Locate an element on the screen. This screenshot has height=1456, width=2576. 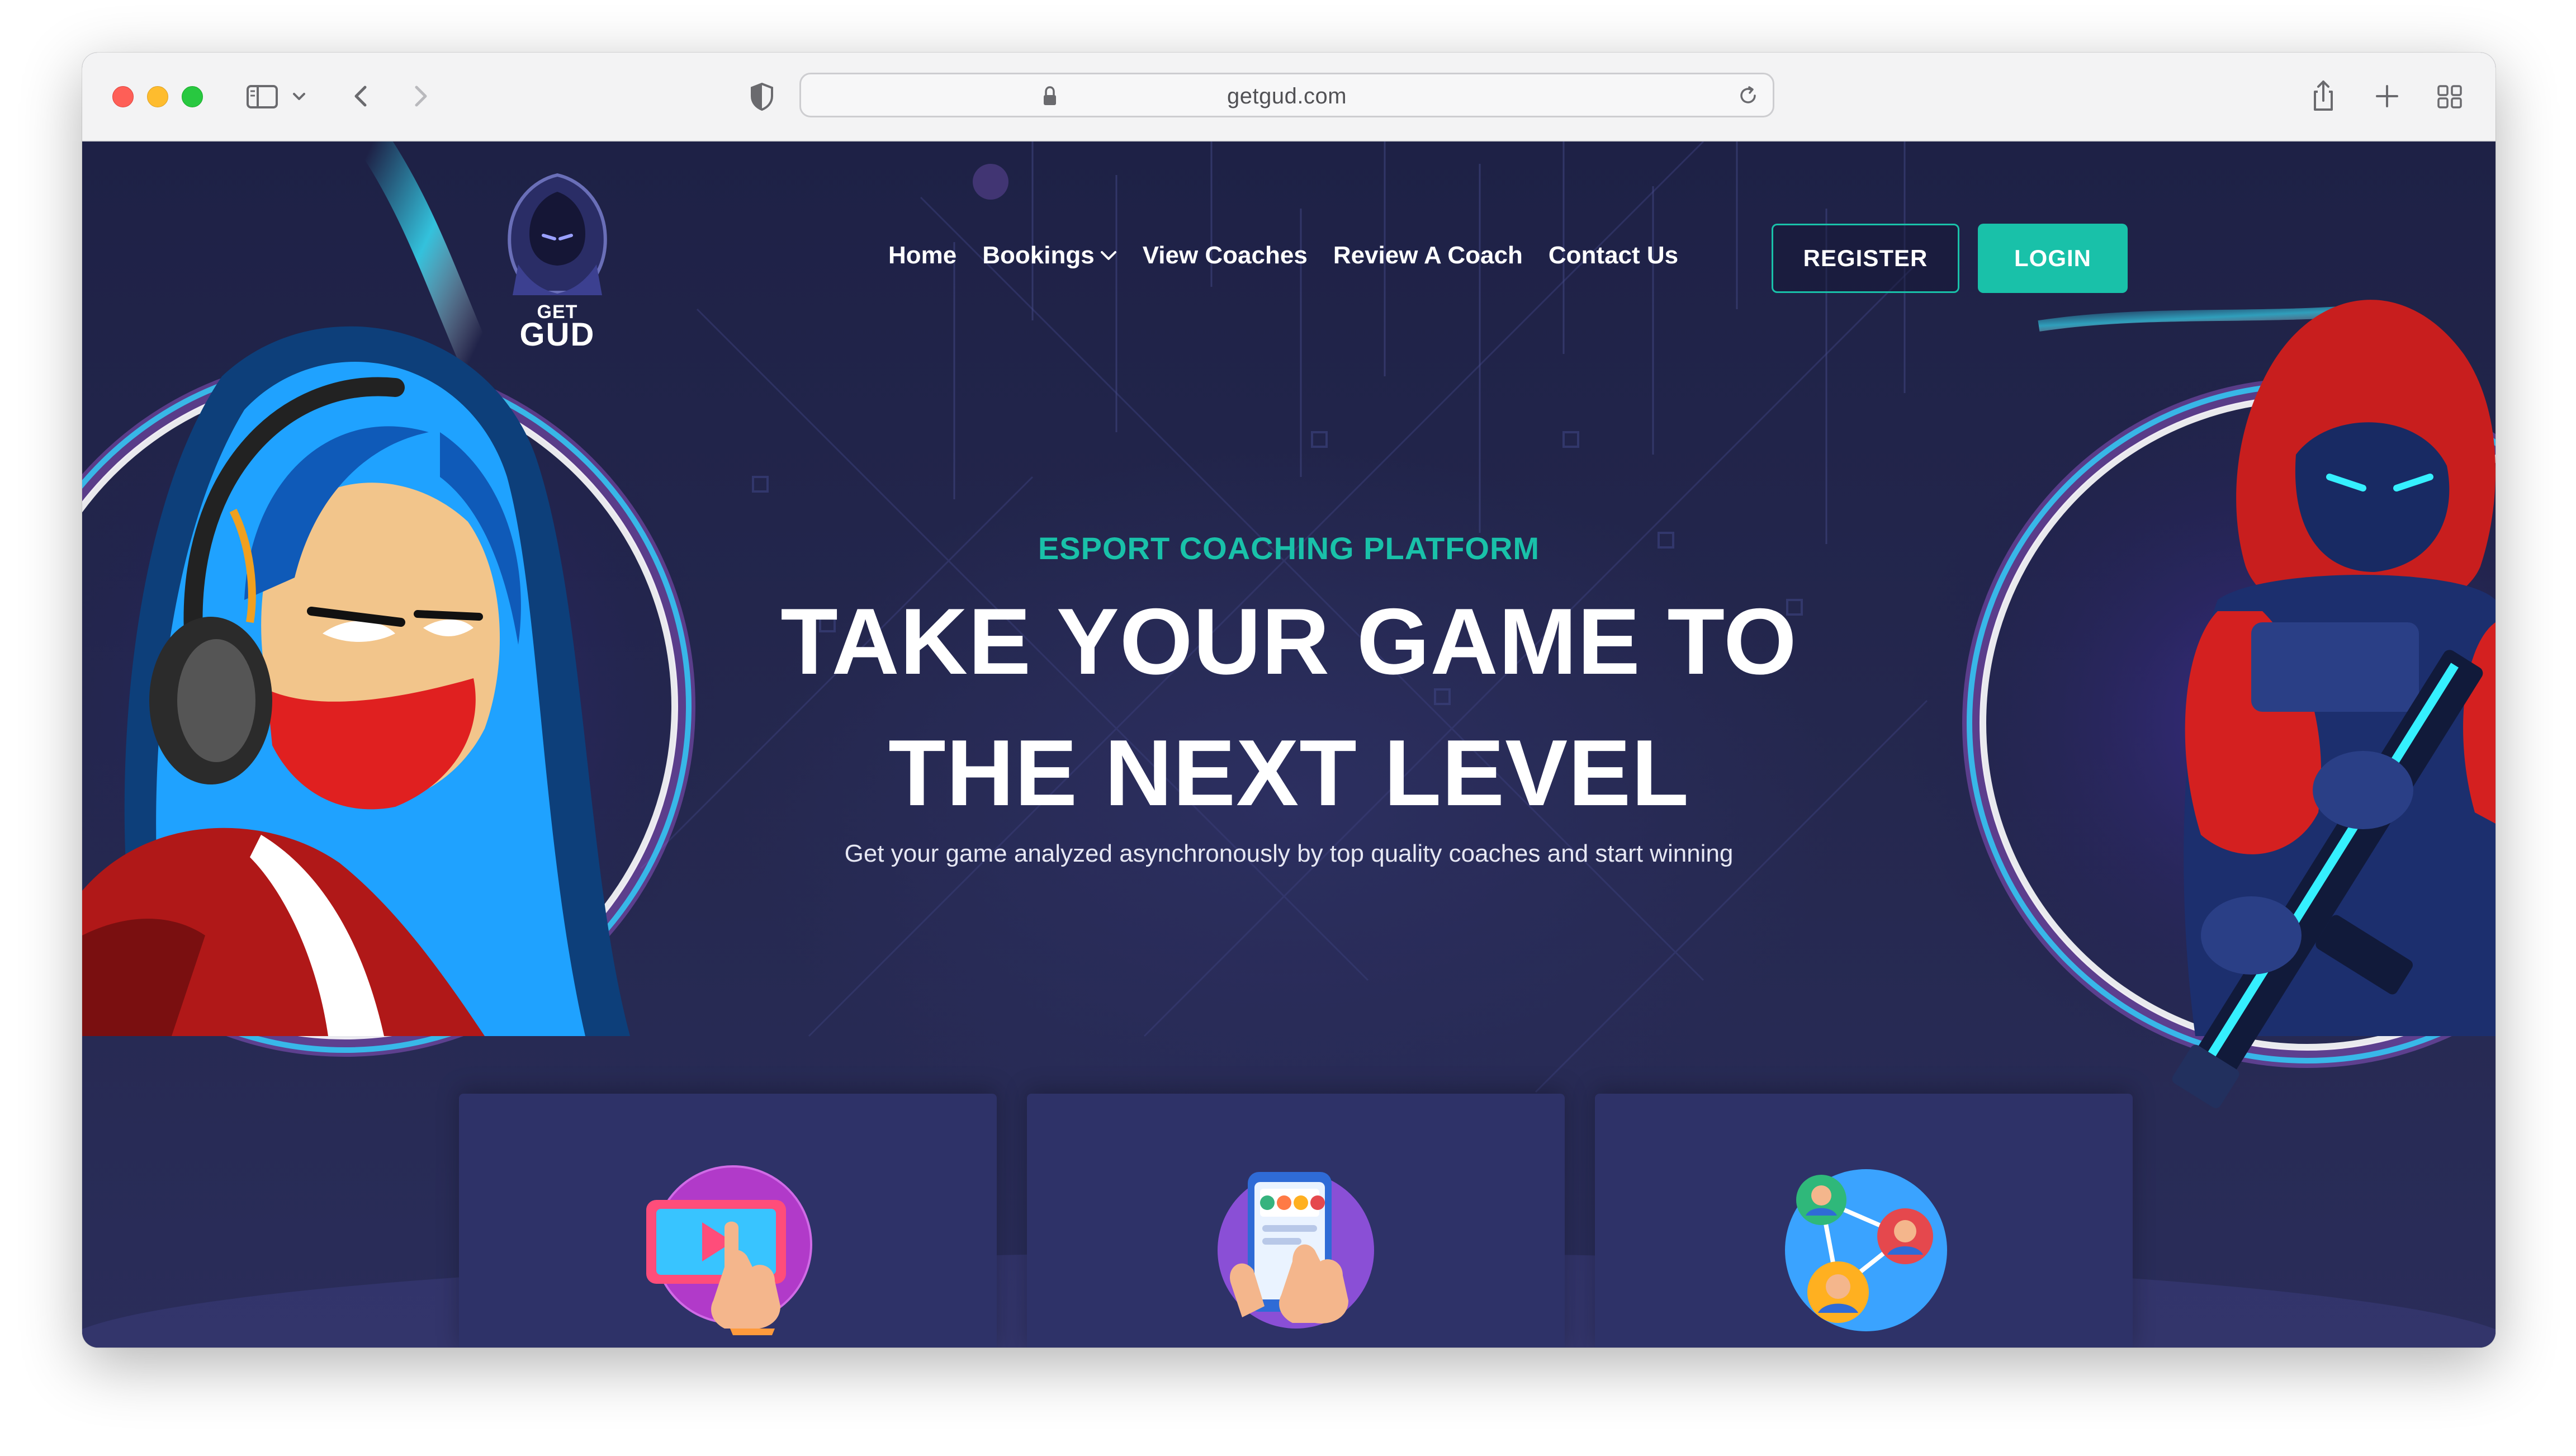
new-tab-icon is located at coordinates (2387, 96).